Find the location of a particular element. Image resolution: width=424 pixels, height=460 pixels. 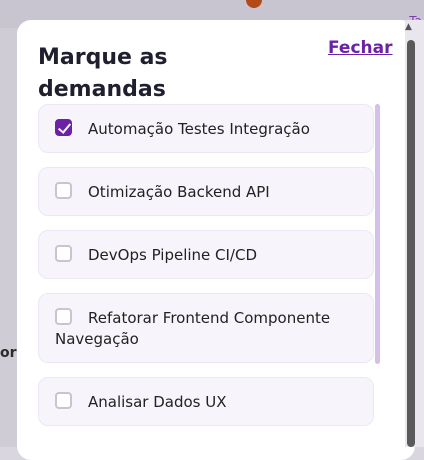

demand-item: Refatorar Frontend Componente Navegação is located at coordinates (206, 328).